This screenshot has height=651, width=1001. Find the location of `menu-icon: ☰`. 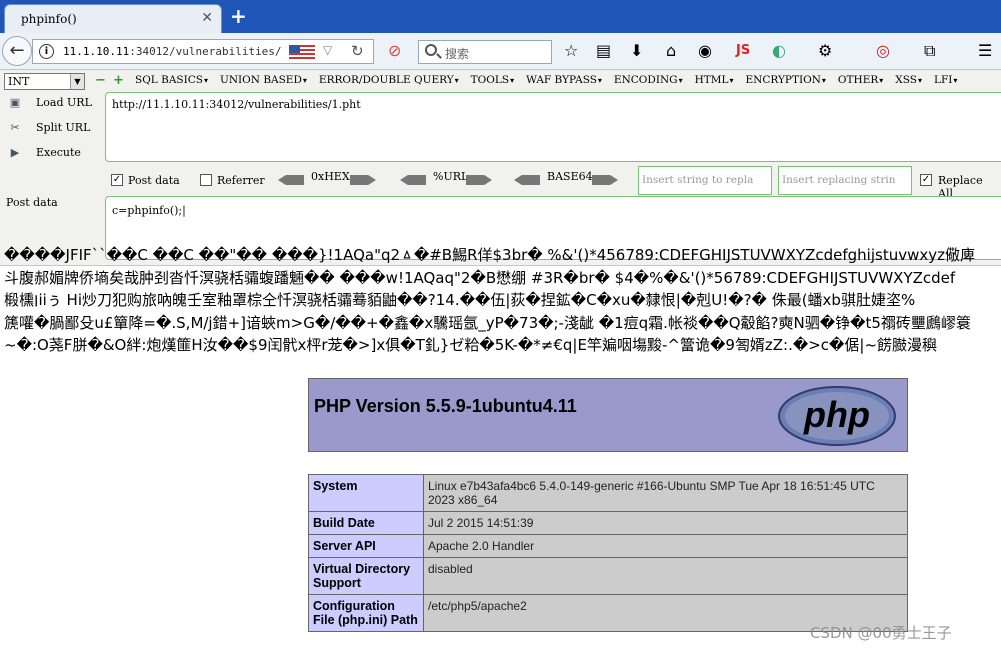

menu-icon: ☰ is located at coordinates (985, 51).